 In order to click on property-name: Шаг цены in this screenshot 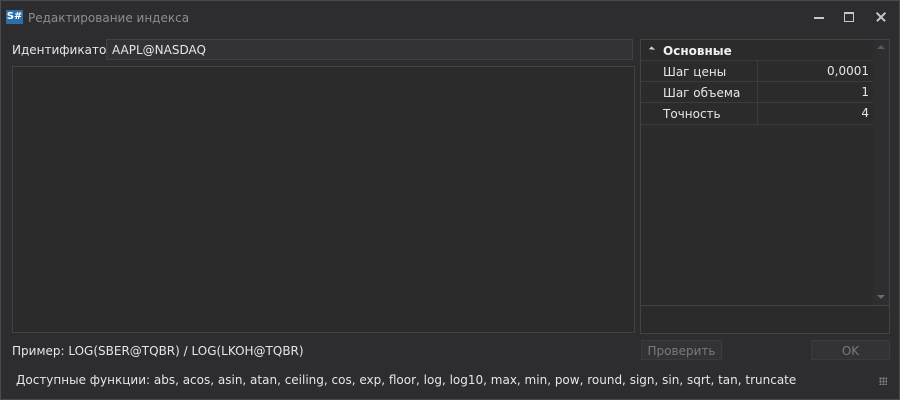, I will do `click(695, 72)`.